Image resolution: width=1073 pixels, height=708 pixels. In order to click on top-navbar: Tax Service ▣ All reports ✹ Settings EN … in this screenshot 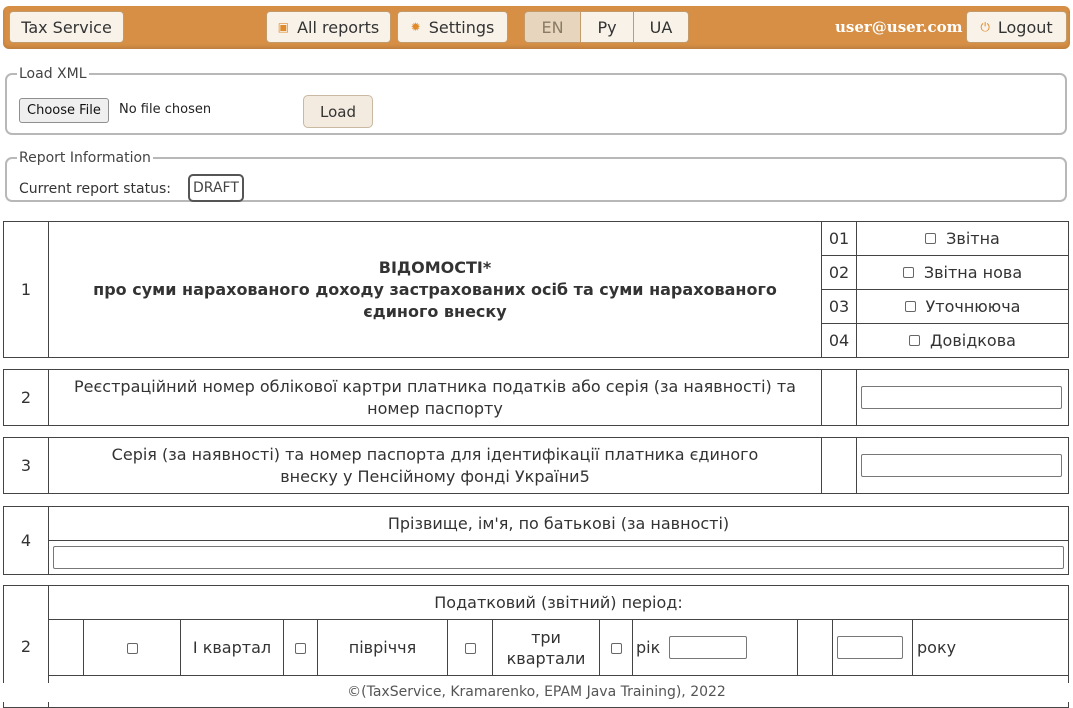, I will do `click(536, 27)`.